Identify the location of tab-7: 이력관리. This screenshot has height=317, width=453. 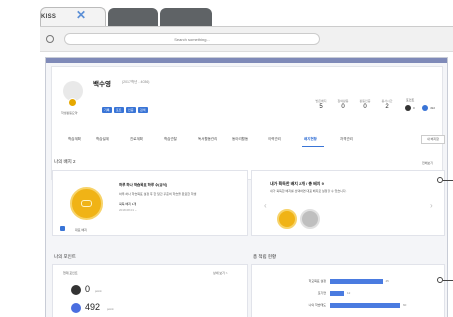
(274, 139).